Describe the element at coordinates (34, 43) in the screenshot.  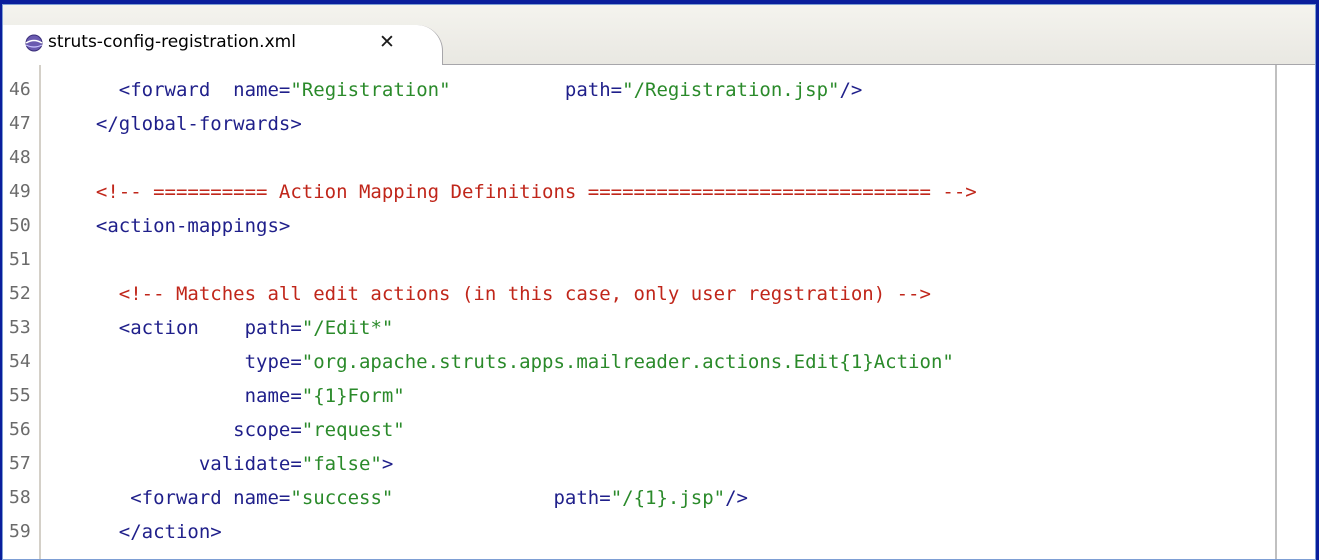
I see `xml-file-icon` at that location.